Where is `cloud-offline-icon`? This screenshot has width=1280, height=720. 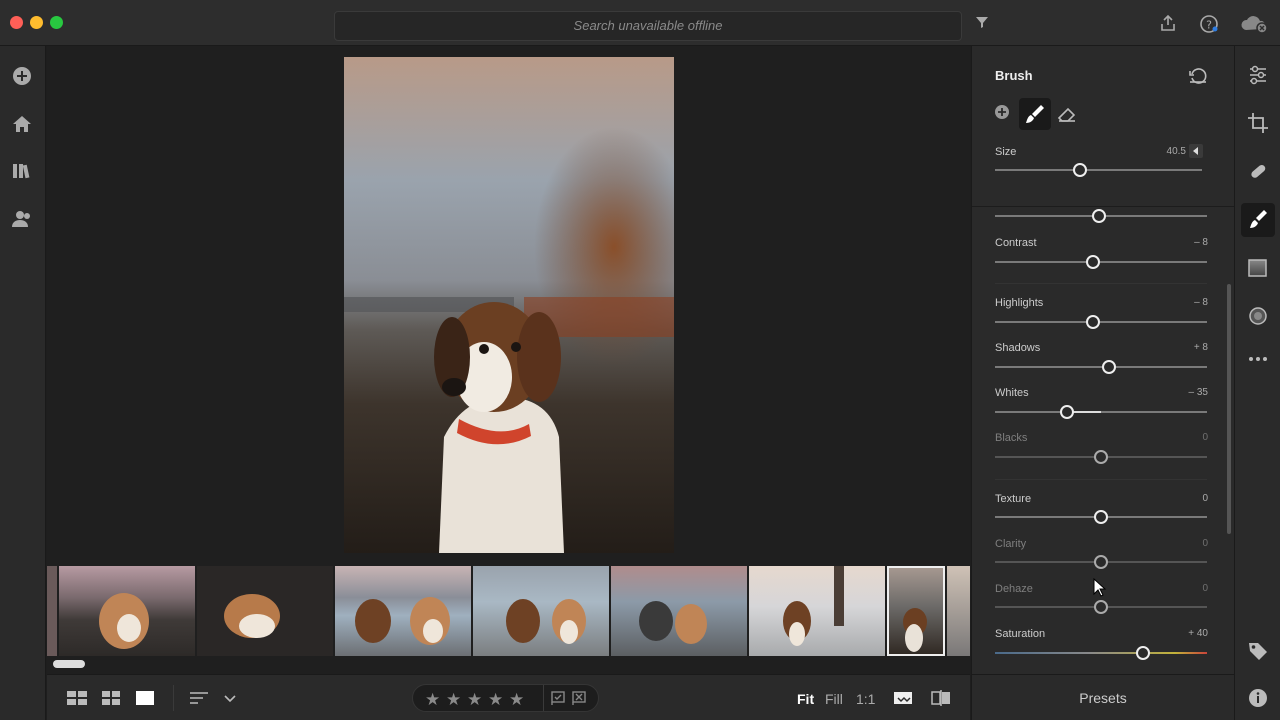
cloud-offline-icon is located at coordinates (1256, 24).